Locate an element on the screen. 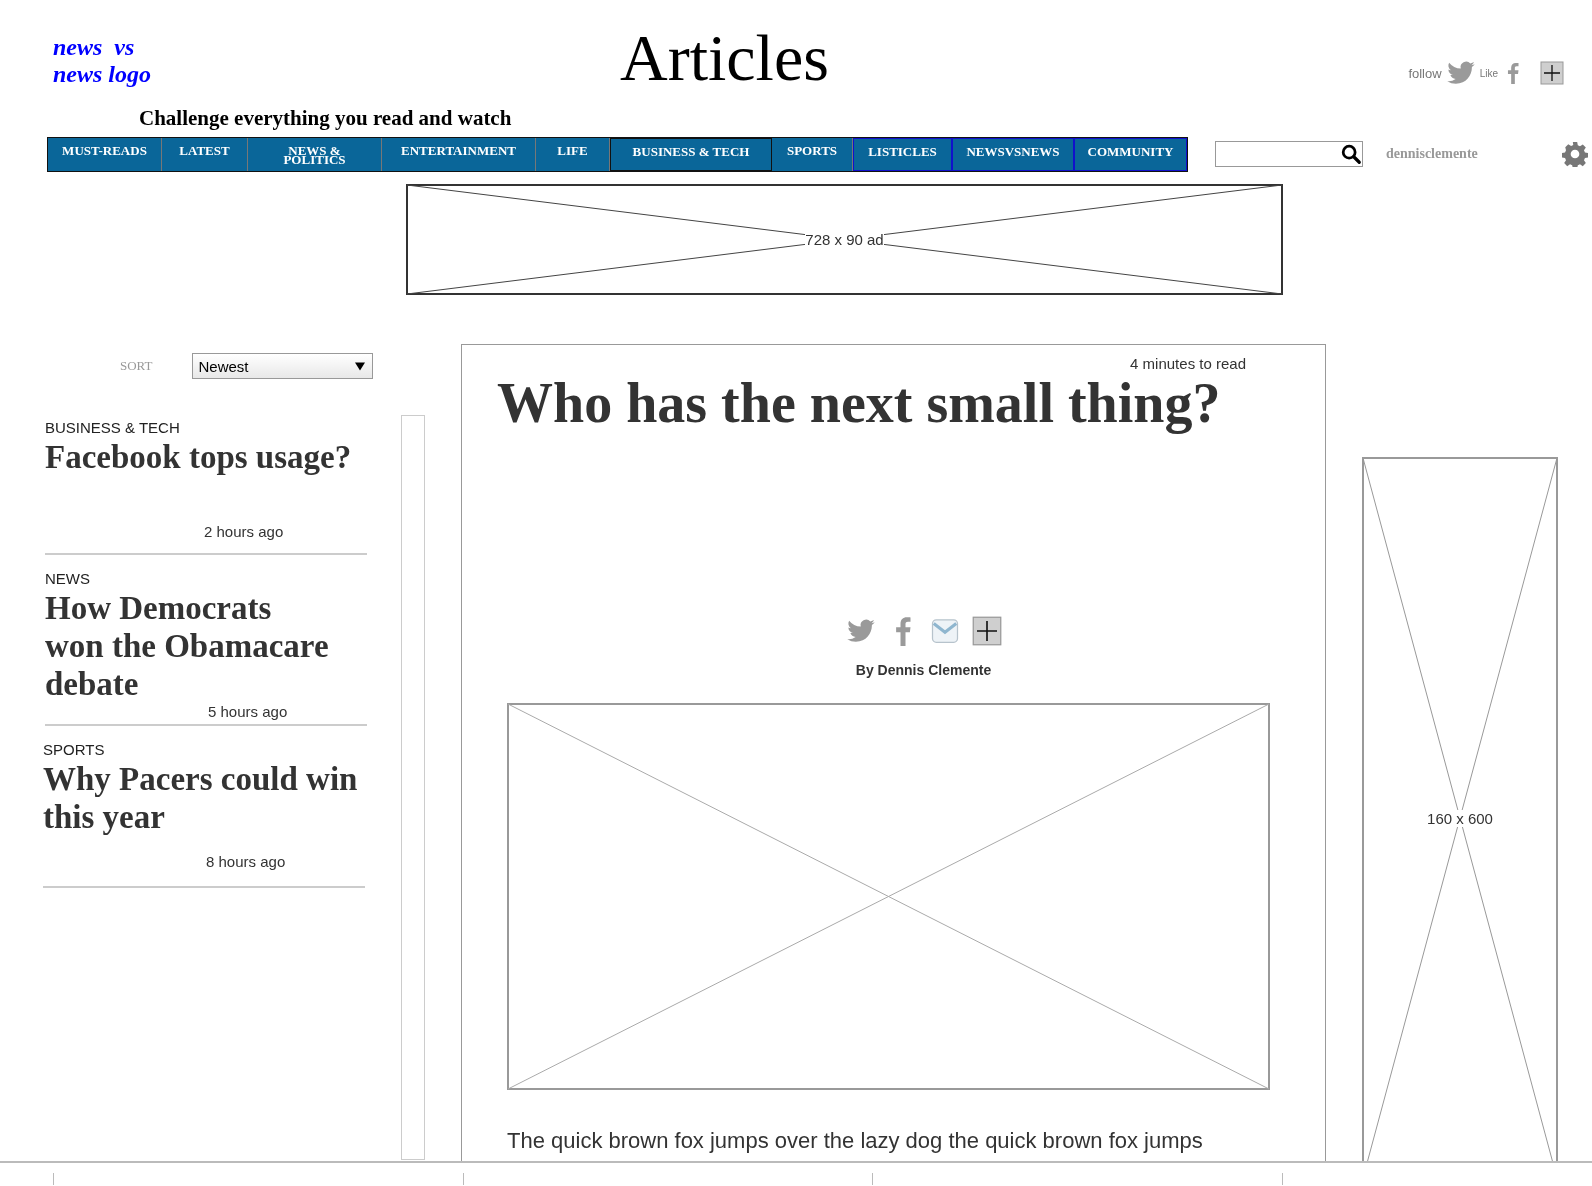 This screenshot has height=1186, width=1592. nav-link: LATEST is located at coordinates (205, 154).